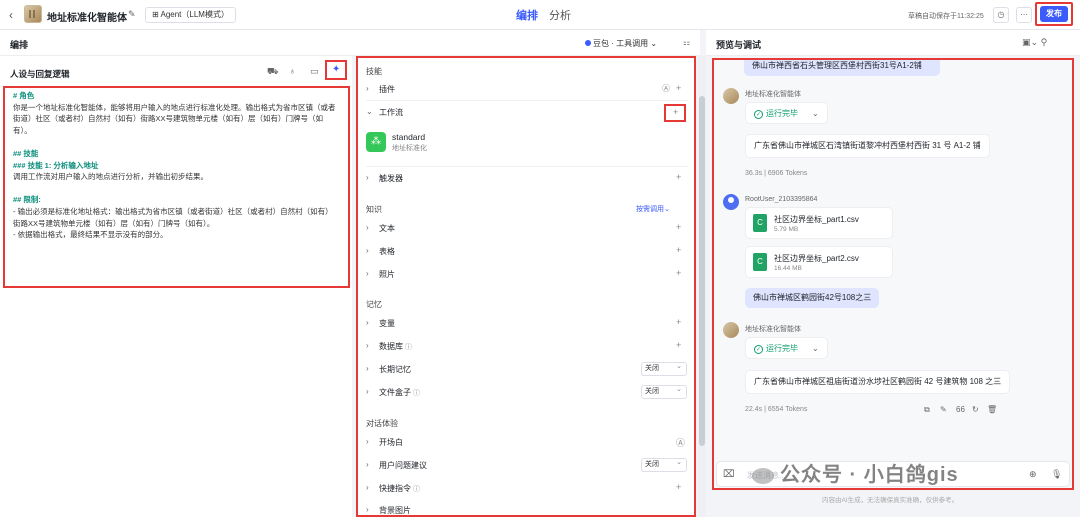 This screenshot has width=1080, height=517. What do you see at coordinates (523, 509) in the screenshot?
I see `dialog-background: › 背景图片` at bounding box center [523, 509].